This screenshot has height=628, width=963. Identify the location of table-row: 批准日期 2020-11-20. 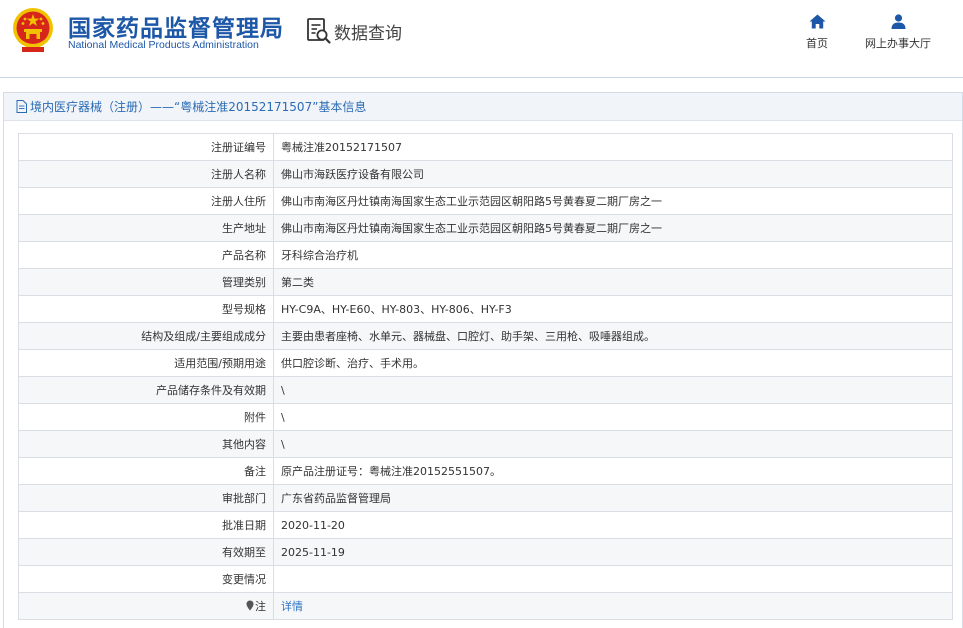
(485, 525).